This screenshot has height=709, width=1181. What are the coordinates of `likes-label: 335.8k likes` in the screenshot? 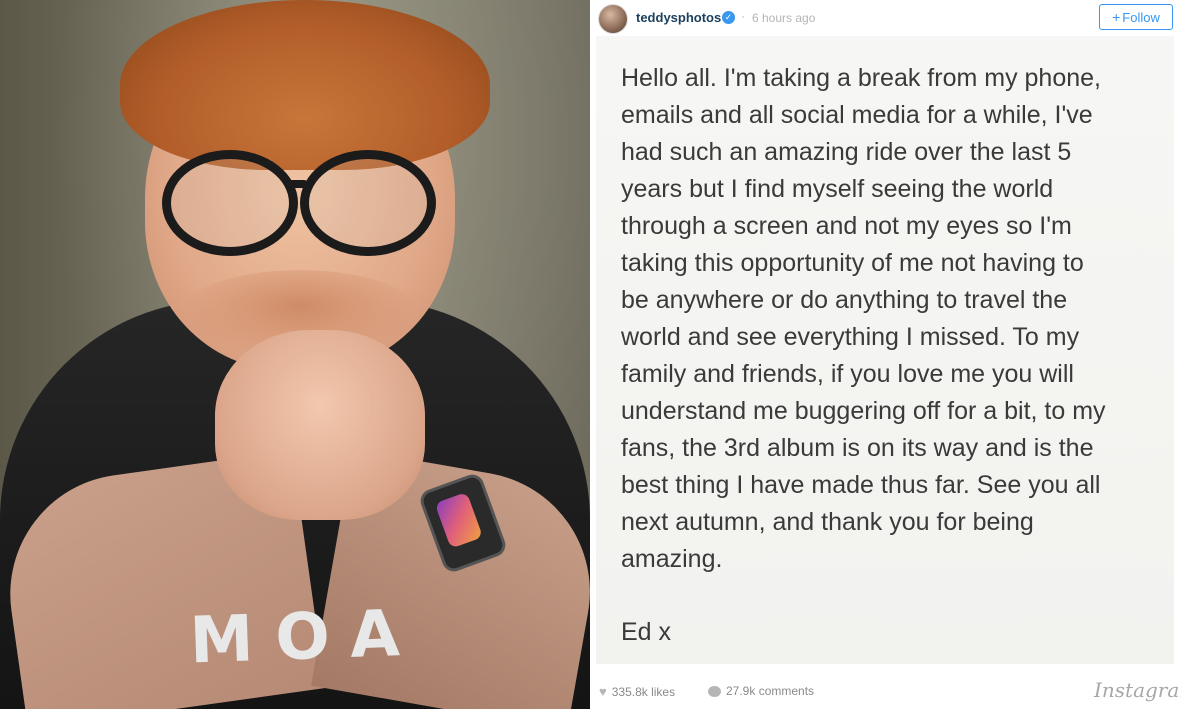 It's located at (643, 691).